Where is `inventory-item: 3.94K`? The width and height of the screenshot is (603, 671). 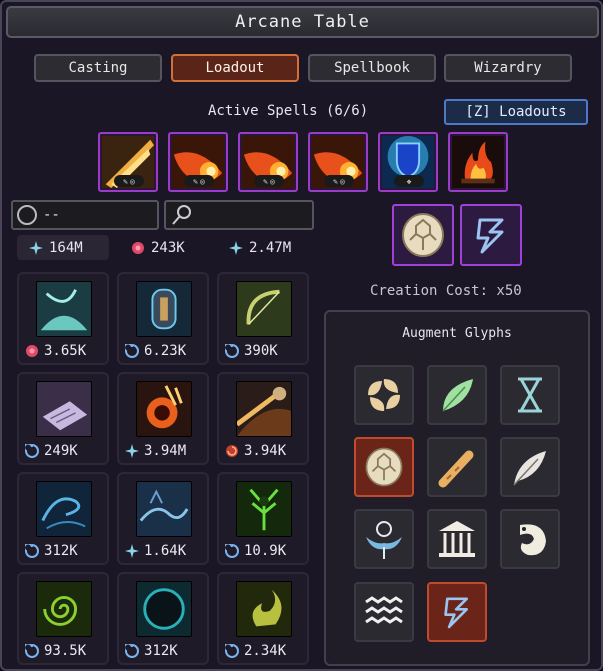 inventory-item: 3.94K is located at coordinates (263, 418).